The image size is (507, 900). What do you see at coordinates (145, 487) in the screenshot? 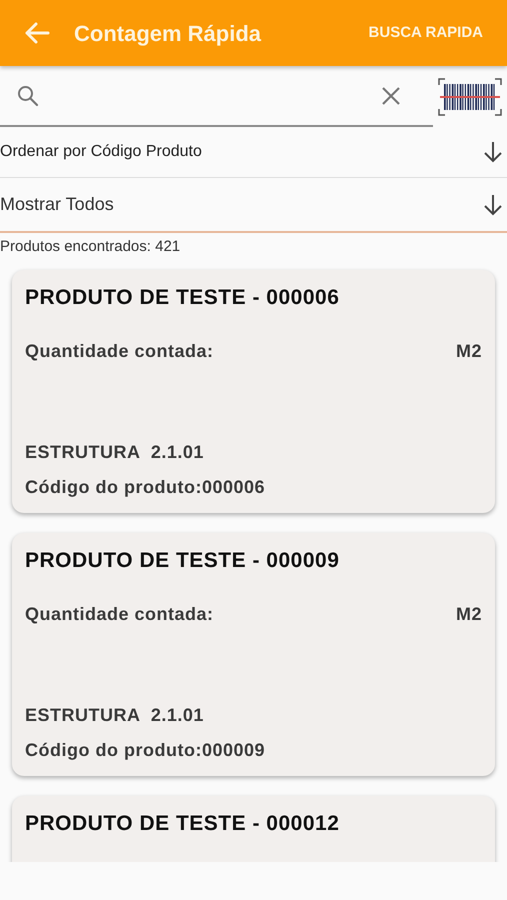
I see `product-code: Código do produto:000006` at bounding box center [145, 487].